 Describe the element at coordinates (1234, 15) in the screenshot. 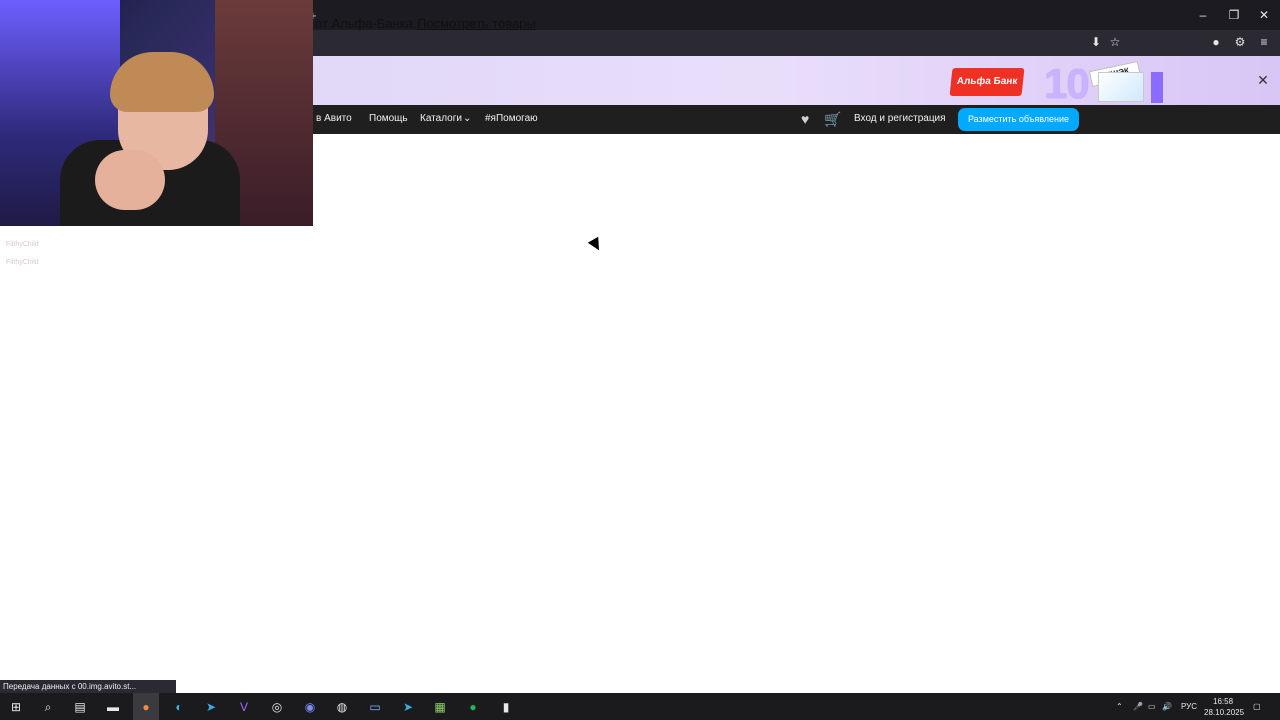

I see `restore-button: ❐` at that location.